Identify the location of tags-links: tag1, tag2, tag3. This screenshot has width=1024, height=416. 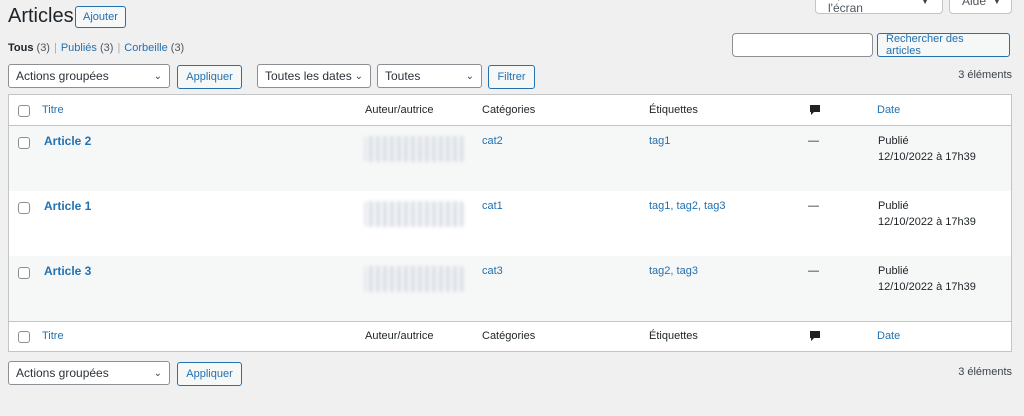
(687, 206).